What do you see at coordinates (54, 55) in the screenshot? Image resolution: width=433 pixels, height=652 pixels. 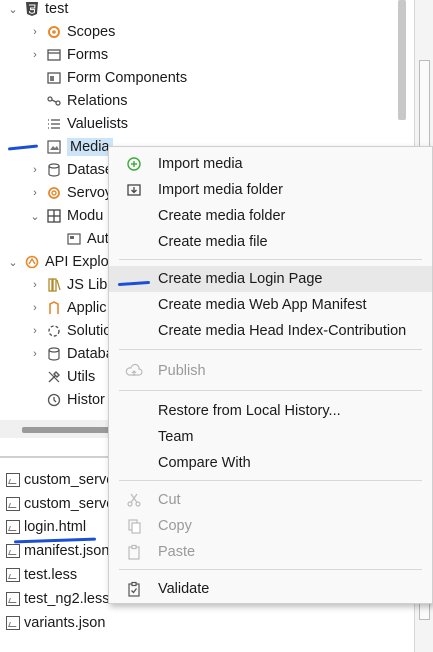 I see `forms-icon` at bounding box center [54, 55].